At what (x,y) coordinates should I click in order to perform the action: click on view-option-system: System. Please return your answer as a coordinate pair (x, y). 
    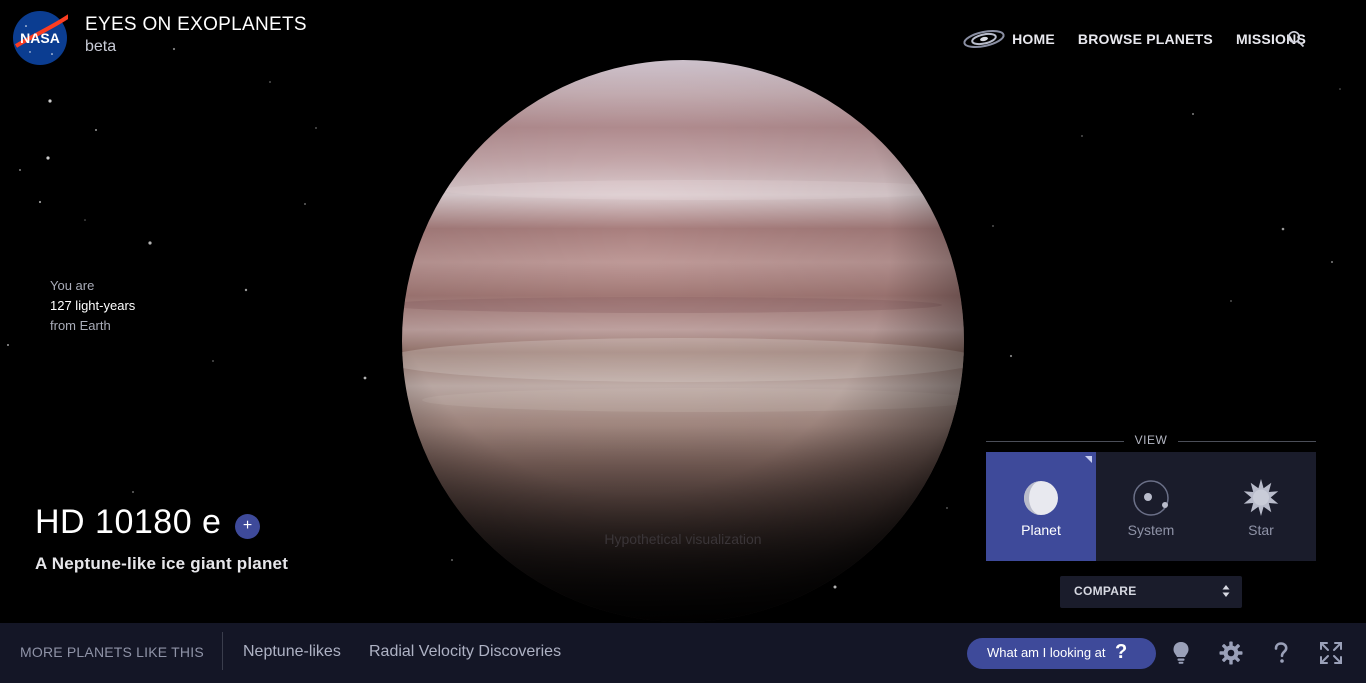
    Looking at the image, I should click on (1151, 506).